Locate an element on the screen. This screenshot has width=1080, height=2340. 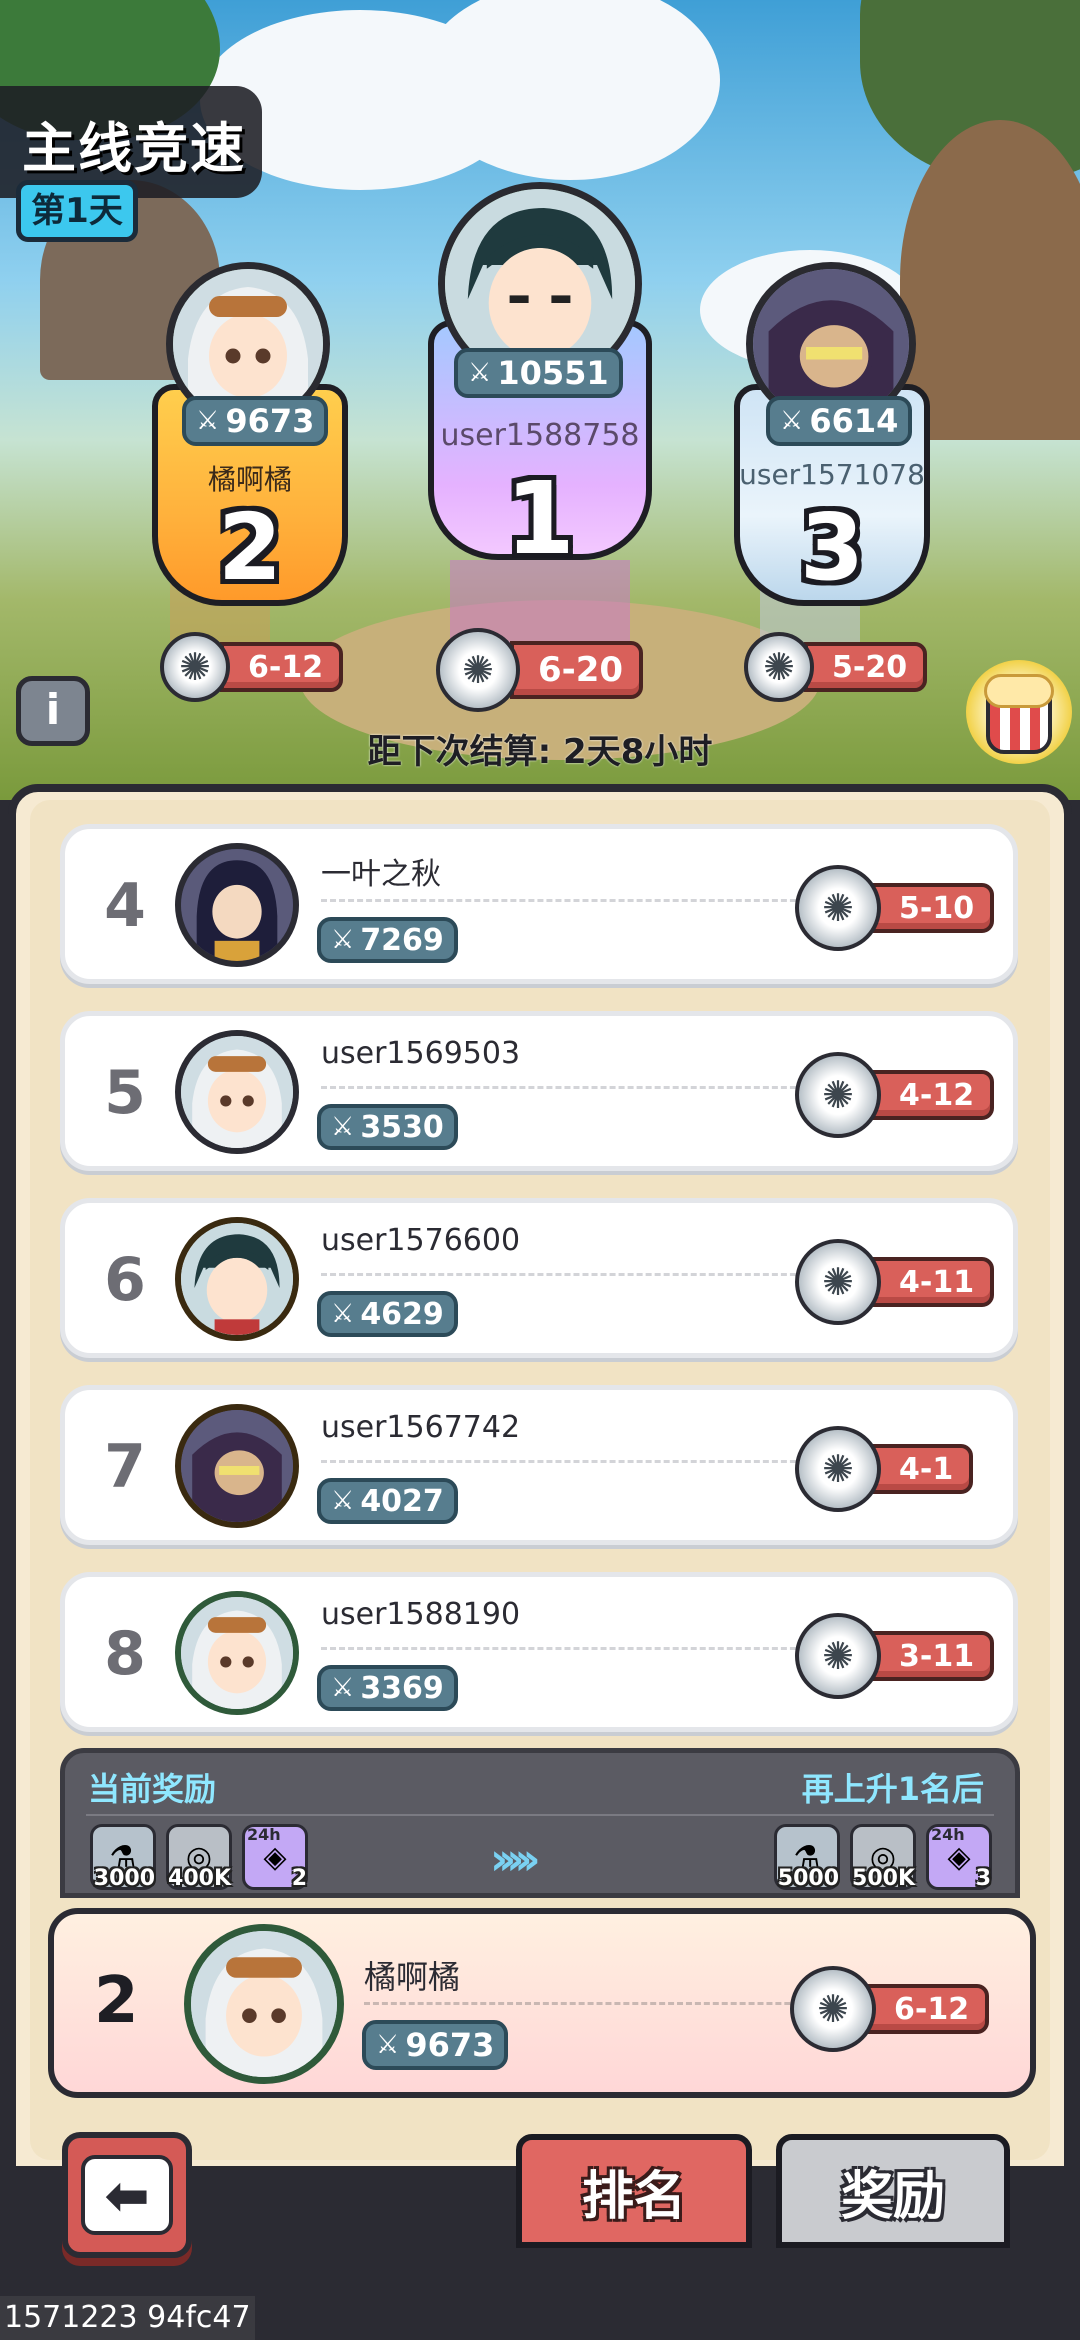
podium-name: 橘啊橘 is located at coordinates (249, 479).